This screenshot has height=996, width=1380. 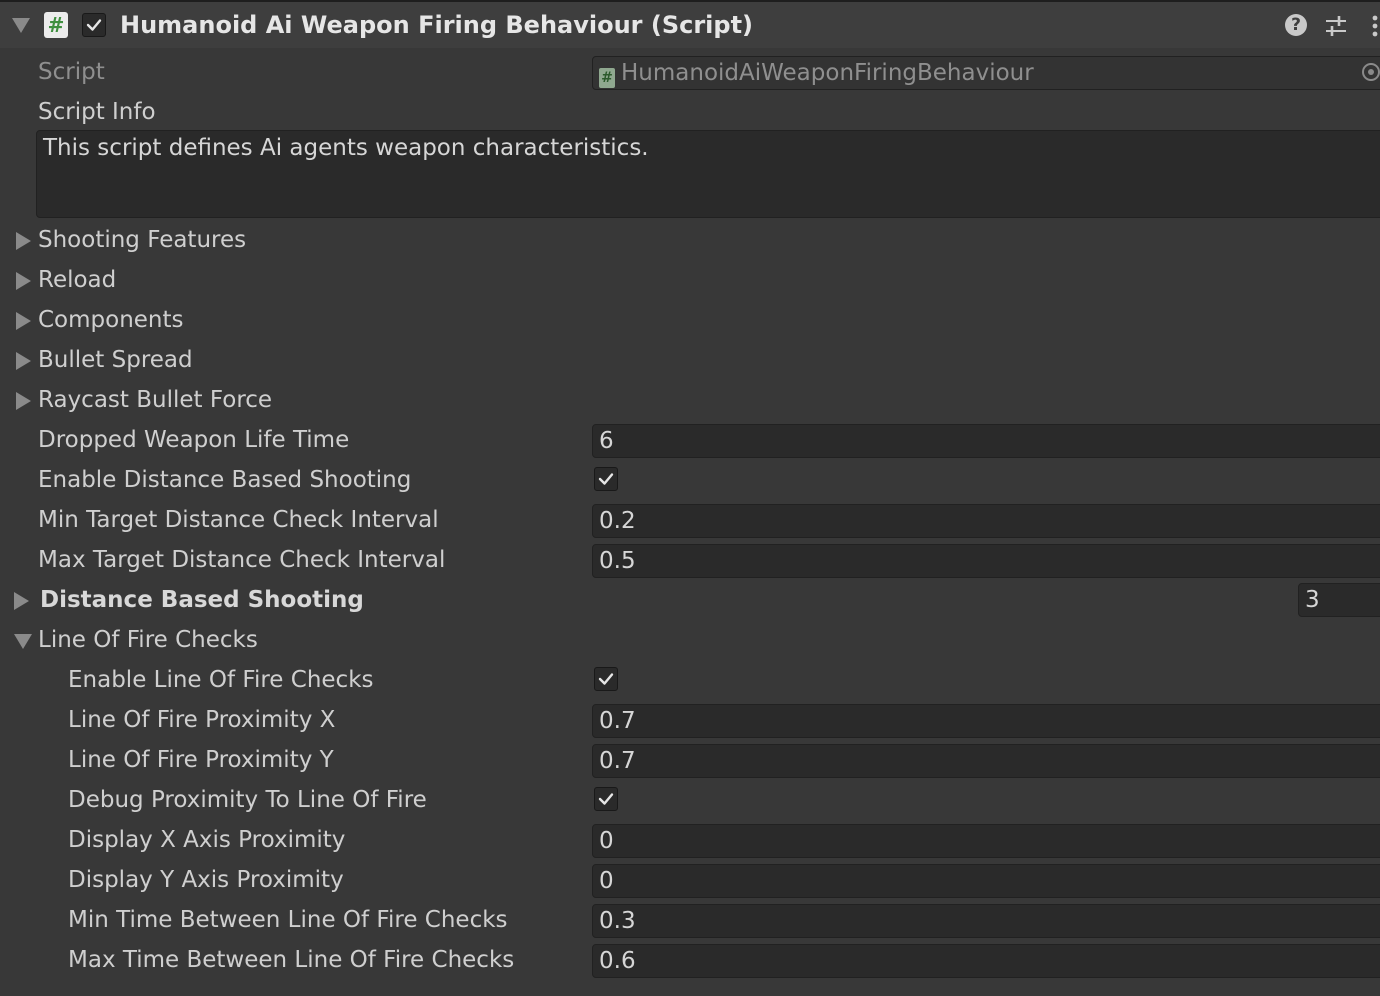 What do you see at coordinates (986, 961) in the screenshot?
I see `max-time-between-checks-field: 0.6` at bounding box center [986, 961].